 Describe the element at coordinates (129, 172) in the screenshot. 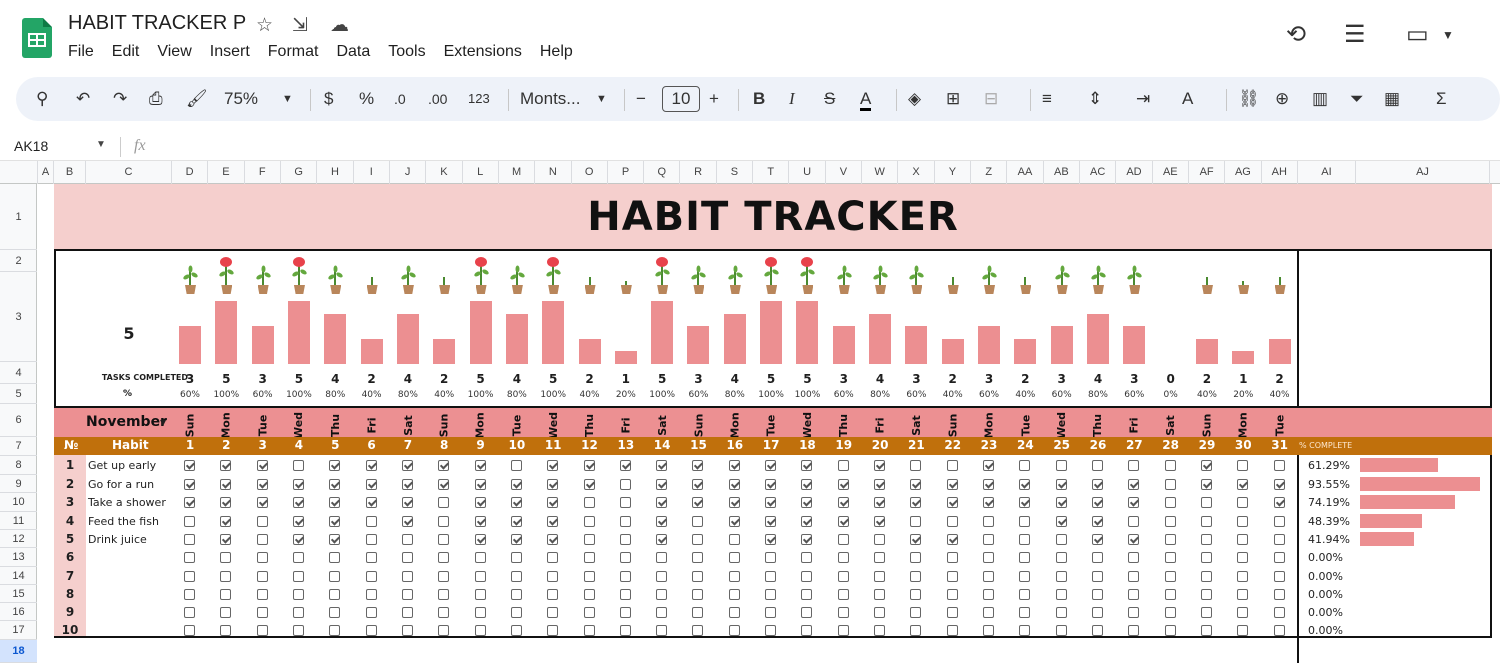

I see `column-header-c: C` at that location.